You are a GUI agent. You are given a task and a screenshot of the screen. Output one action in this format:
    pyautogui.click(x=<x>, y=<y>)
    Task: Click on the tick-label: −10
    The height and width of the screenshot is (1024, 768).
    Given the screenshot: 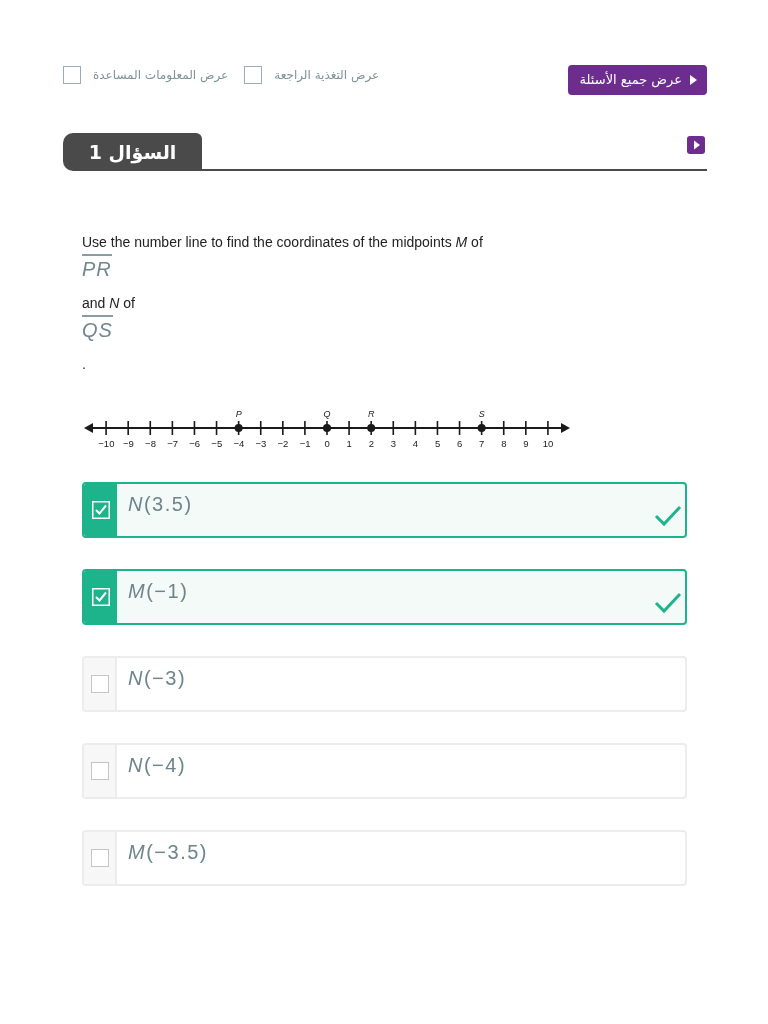 What is the action you would take?
    pyautogui.click(x=106, y=443)
    